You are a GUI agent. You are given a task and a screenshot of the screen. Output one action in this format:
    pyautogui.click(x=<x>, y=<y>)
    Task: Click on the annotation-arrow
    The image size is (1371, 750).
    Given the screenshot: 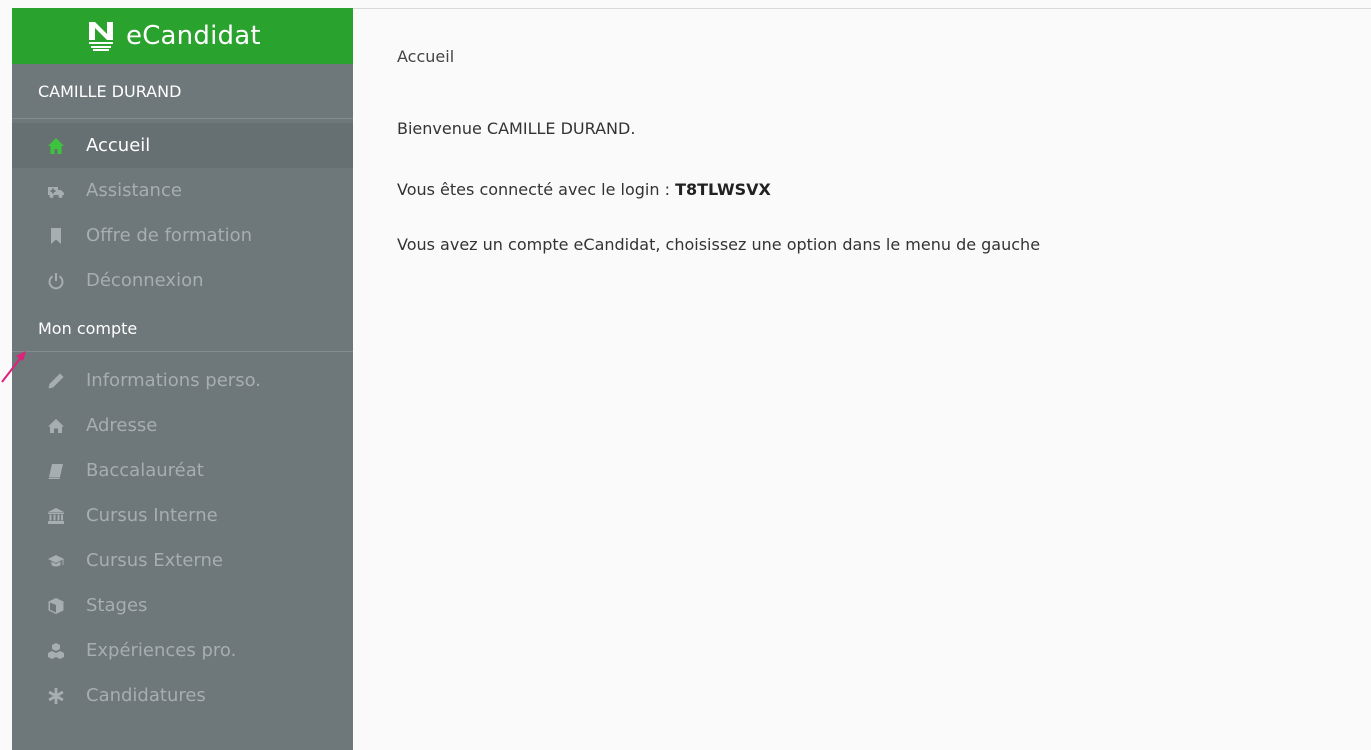 What is the action you would take?
    pyautogui.click(x=13, y=367)
    